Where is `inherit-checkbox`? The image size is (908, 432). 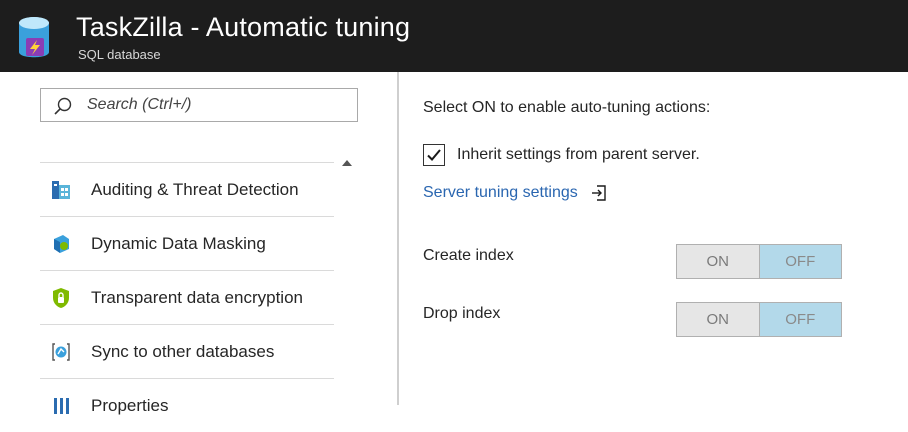
inherit-checkbox is located at coordinates (434, 155).